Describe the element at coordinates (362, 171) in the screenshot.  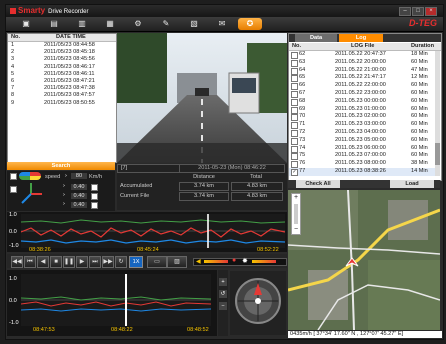
I see `log-list-row: ✓ 77 2011.05.23 08:38:26 14 Min` at that location.